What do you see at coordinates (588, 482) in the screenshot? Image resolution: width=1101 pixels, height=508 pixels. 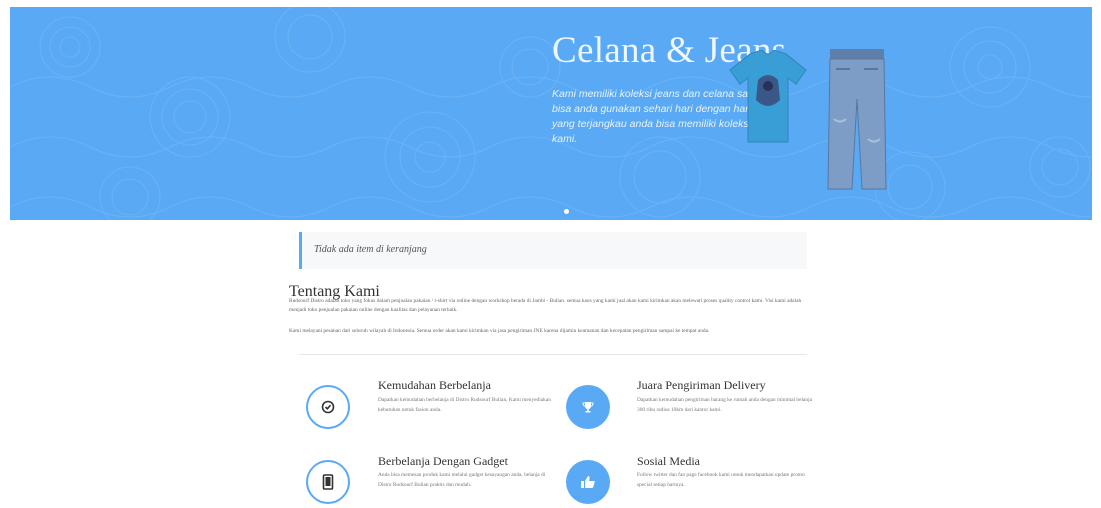 I see `thumbs-up-icon` at bounding box center [588, 482].